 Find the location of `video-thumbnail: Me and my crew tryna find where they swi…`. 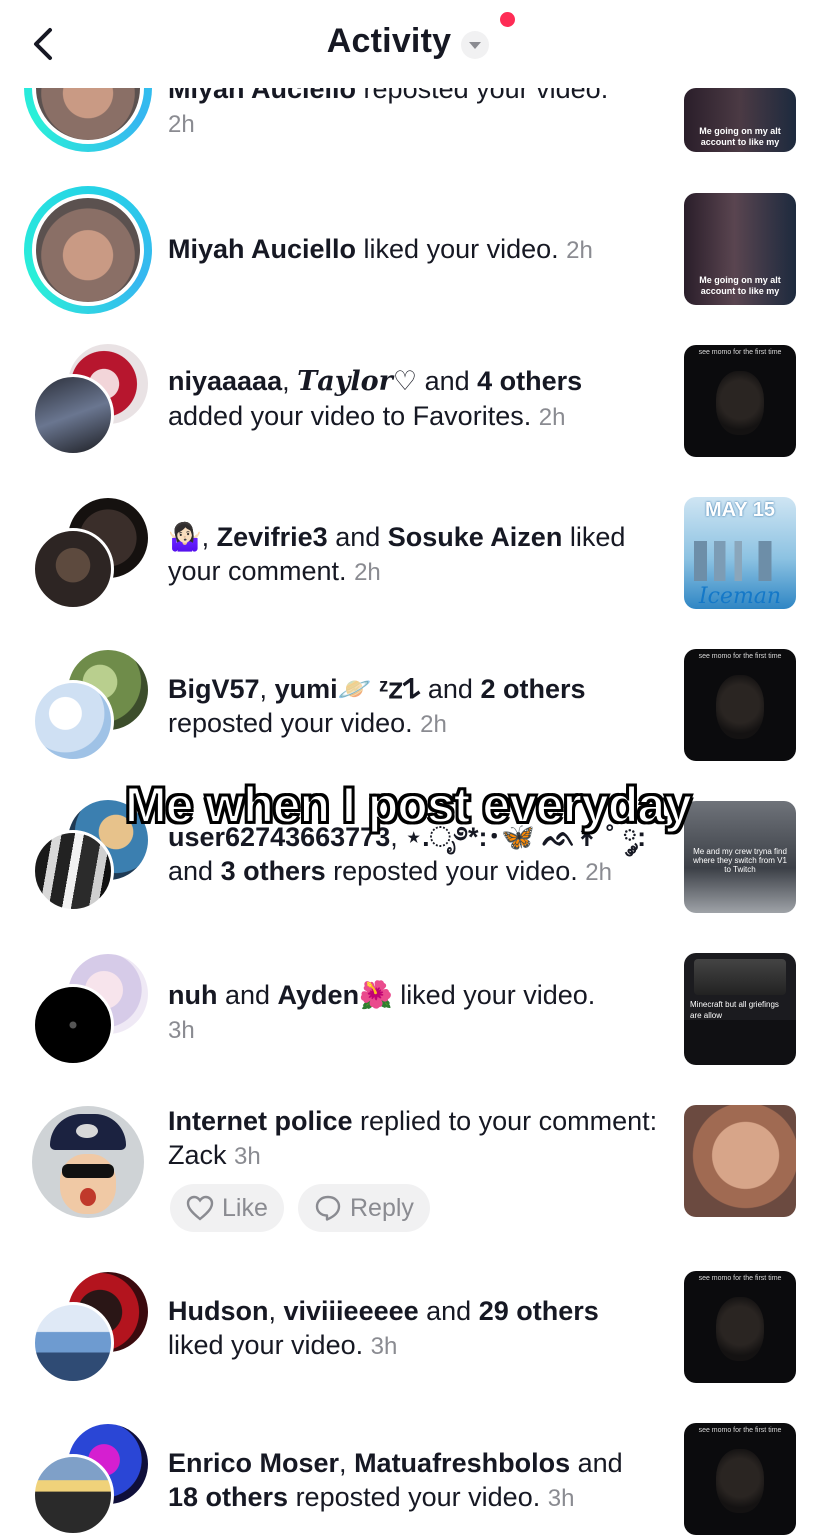

video-thumbnail: Me and my crew tryna find where they swi… is located at coordinates (740, 857).